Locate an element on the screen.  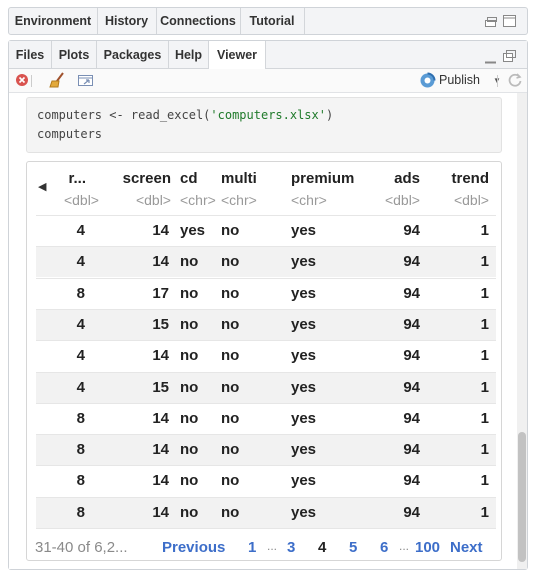
code-text: computers <- read_excel( is located at coordinates (124, 115).